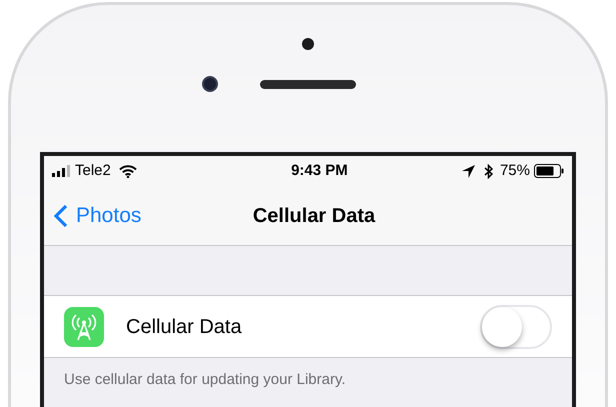 Image resolution: width=616 pixels, height=407 pixels. Describe the element at coordinates (488, 171) in the screenshot. I see `bluetooth-icon` at that location.